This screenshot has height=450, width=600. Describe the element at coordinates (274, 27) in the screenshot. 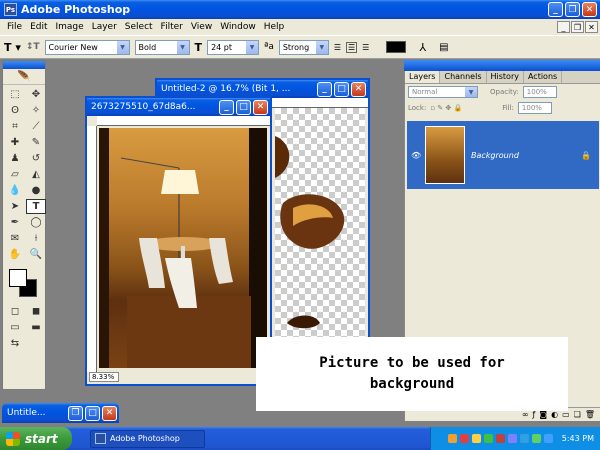

I see `menu-help: Help` at that location.